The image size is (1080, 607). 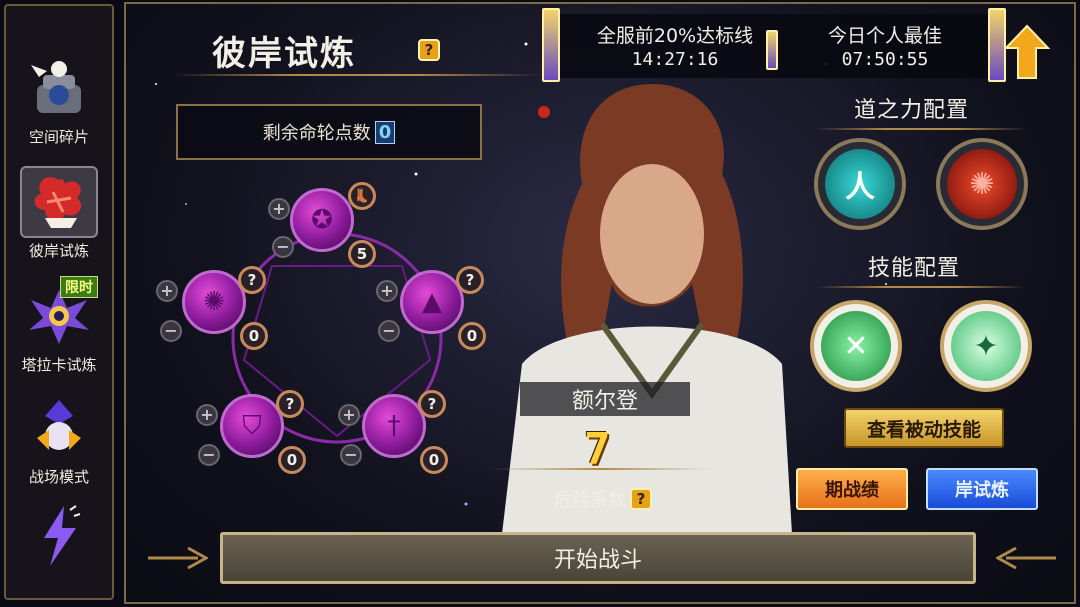 I want to click on danger-level-label: 危险系数, so click(x=590, y=500).